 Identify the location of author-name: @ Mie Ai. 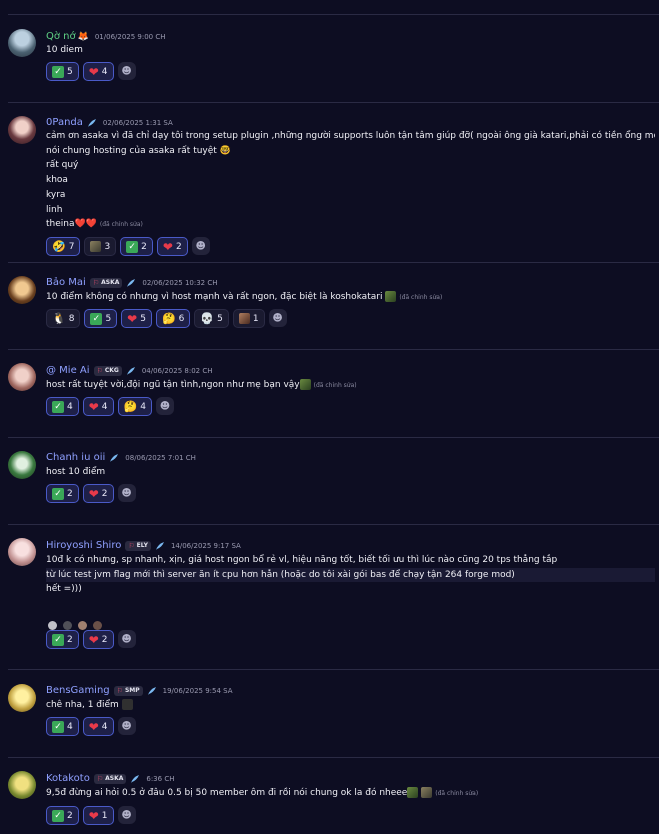
(68, 370).